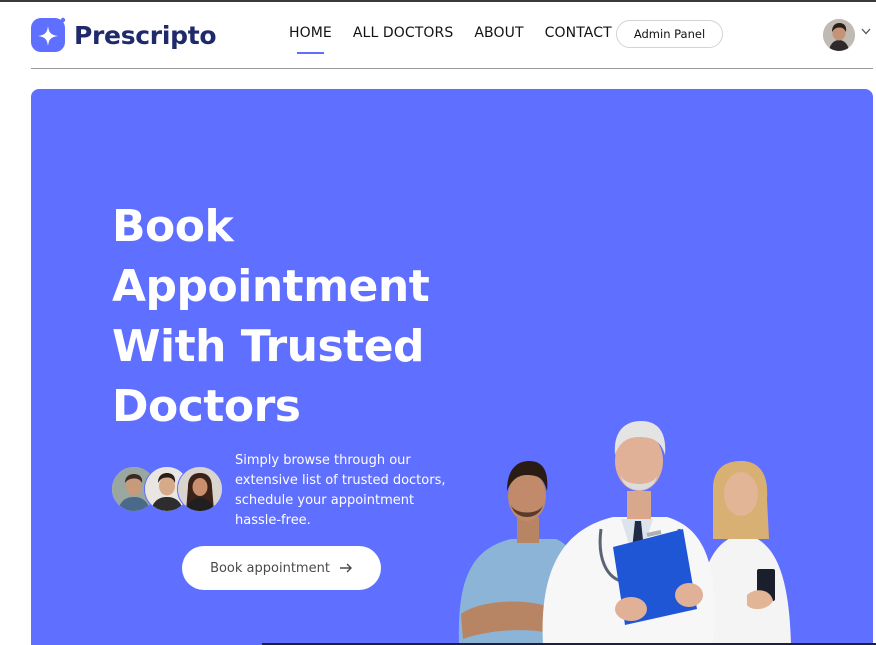 This screenshot has width=876, height=645. Describe the element at coordinates (173, 226) in the screenshot. I see `hero-title-line: Book` at that location.